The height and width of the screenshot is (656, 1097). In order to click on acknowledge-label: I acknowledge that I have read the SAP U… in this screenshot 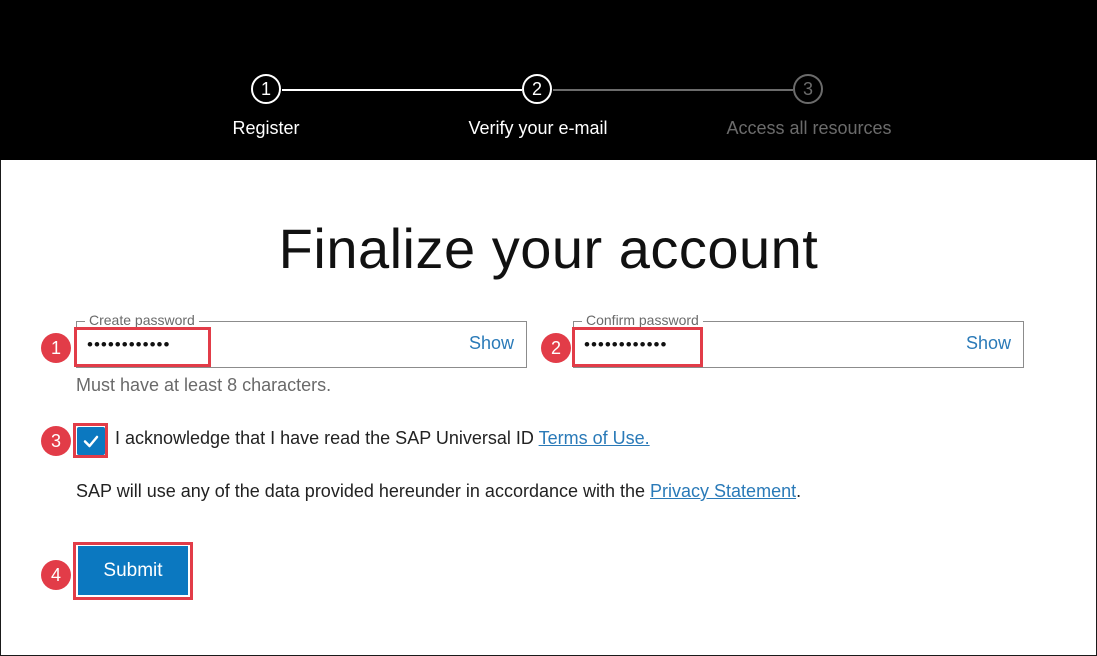, I will do `click(382, 438)`.